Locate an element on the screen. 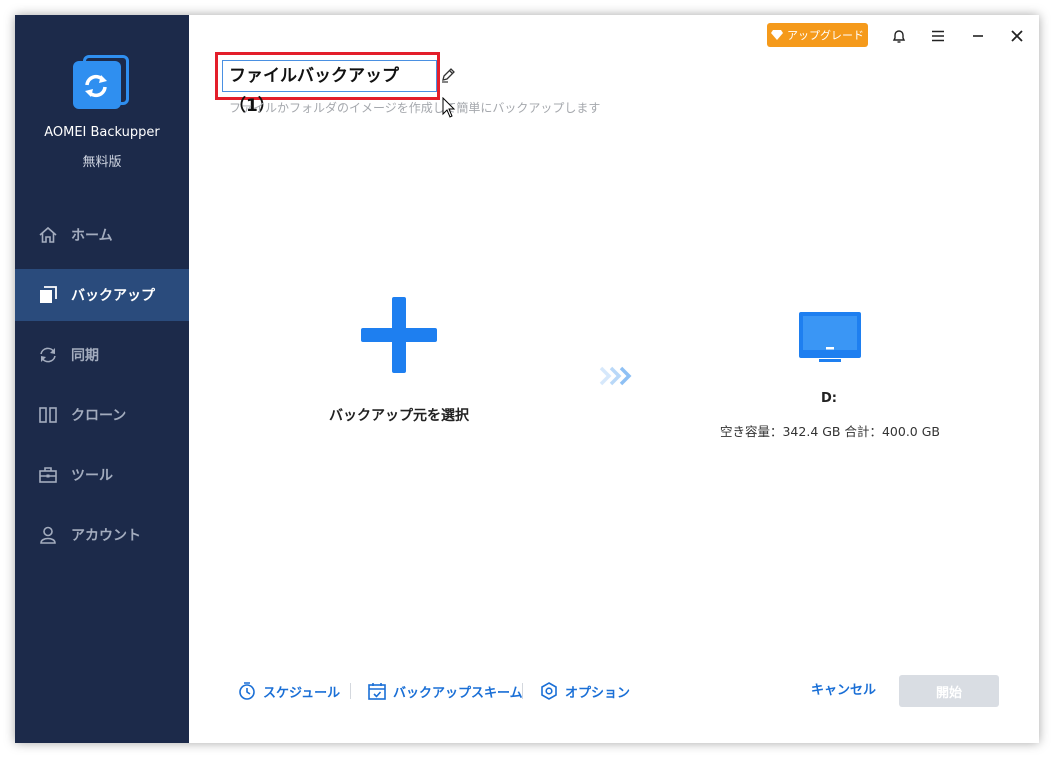  close-icon is located at coordinates (1017, 36).